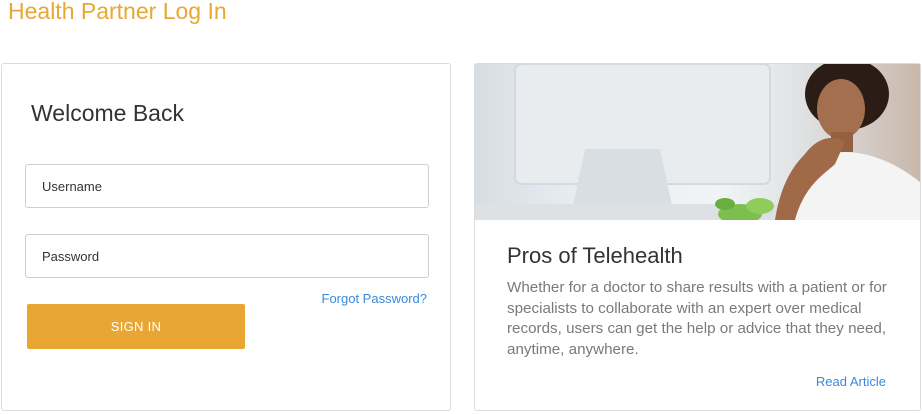 This screenshot has height=414, width=922. What do you see at coordinates (107, 113) in the screenshot?
I see `welcome-heading: Welcome Back` at bounding box center [107, 113].